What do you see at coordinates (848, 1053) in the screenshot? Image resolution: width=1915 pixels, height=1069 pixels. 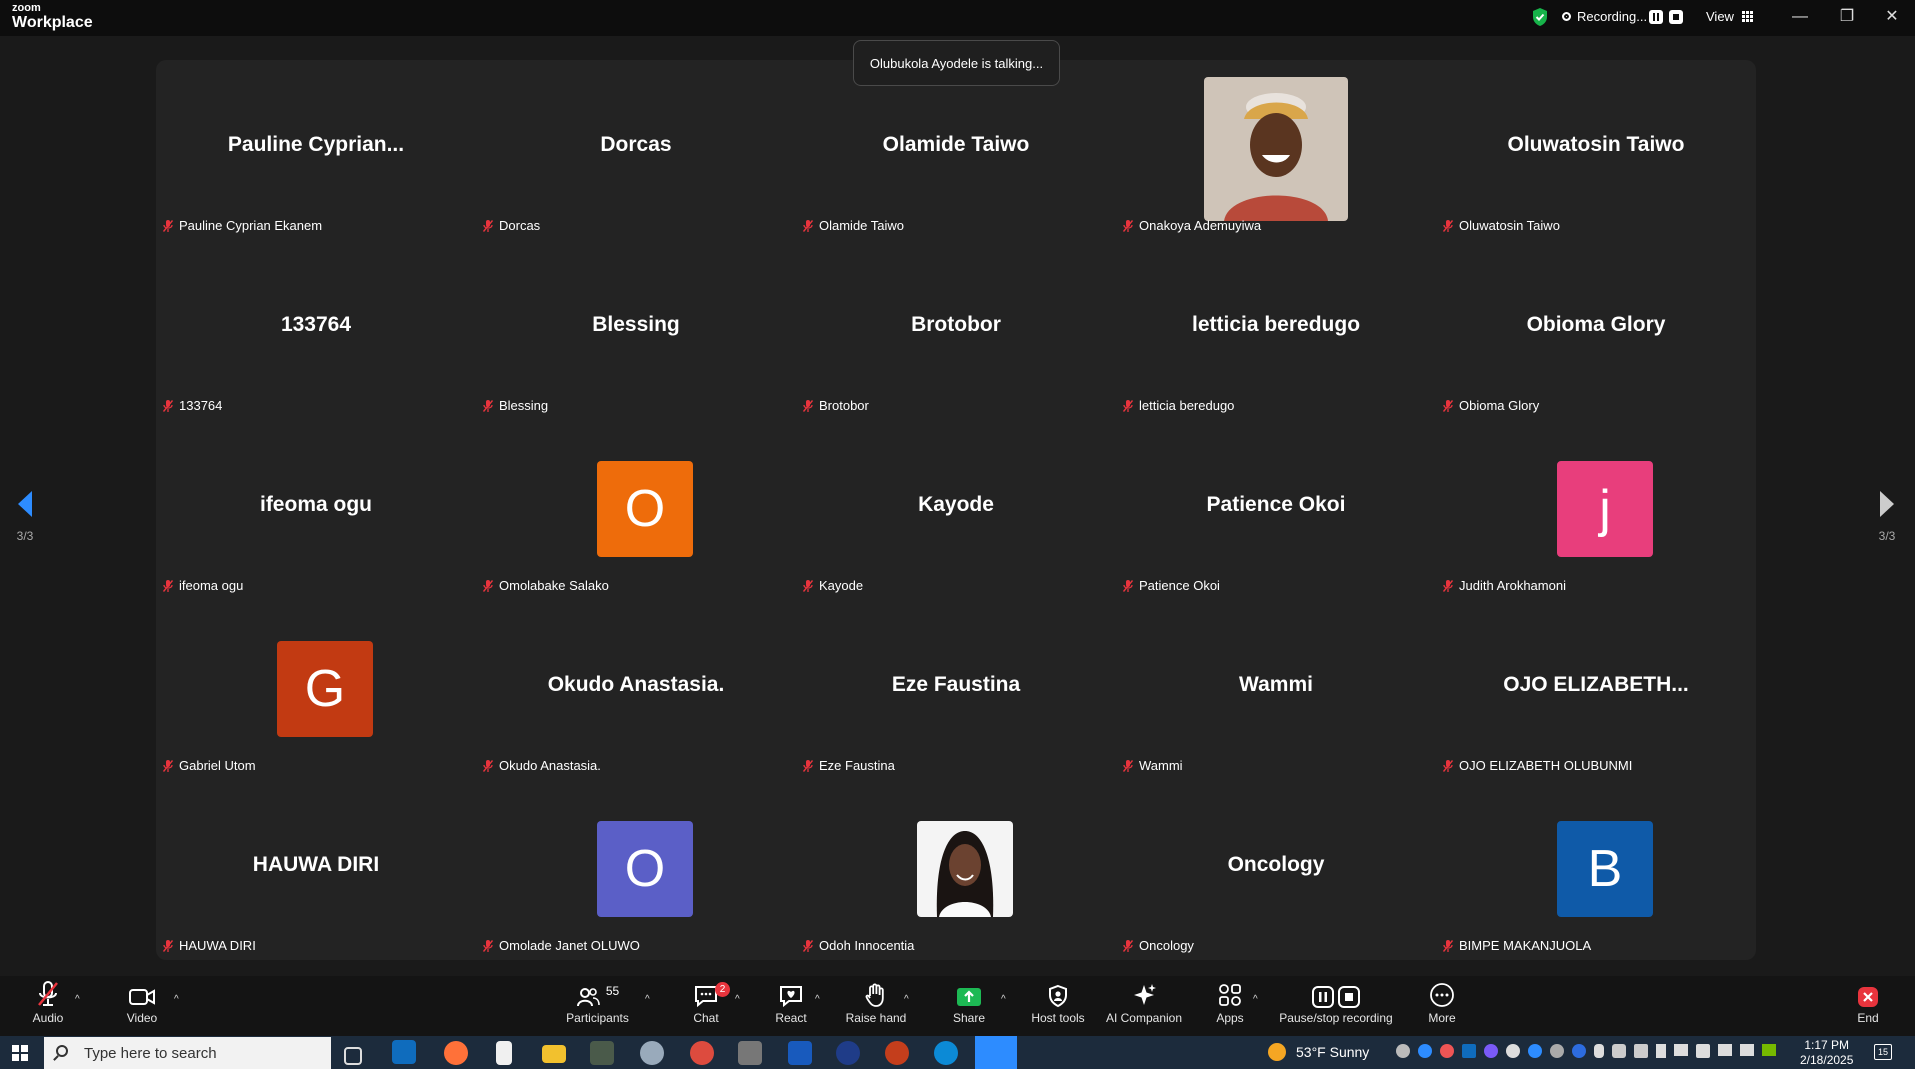 I see `webex-app-icon` at bounding box center [848, 1053].